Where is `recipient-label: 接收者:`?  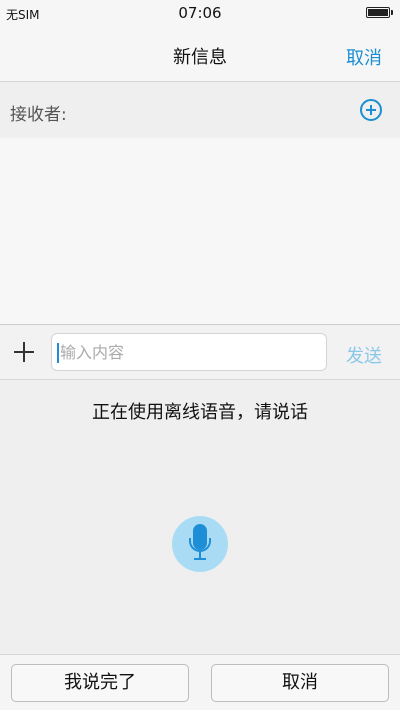
recipient-label: 接收者: is located at coordinates (38, 115).